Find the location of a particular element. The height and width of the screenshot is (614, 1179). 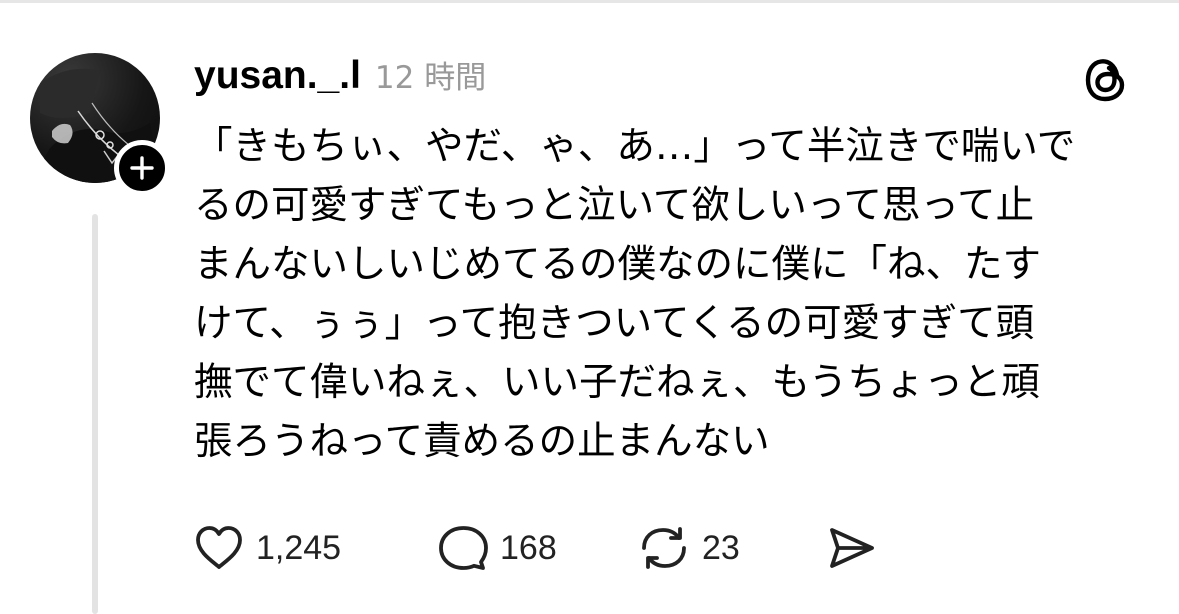

post-text-line: けて、ぅぅ」って抱きついてくるの可愛すぎて頭 is located at coordinates (614, 323).